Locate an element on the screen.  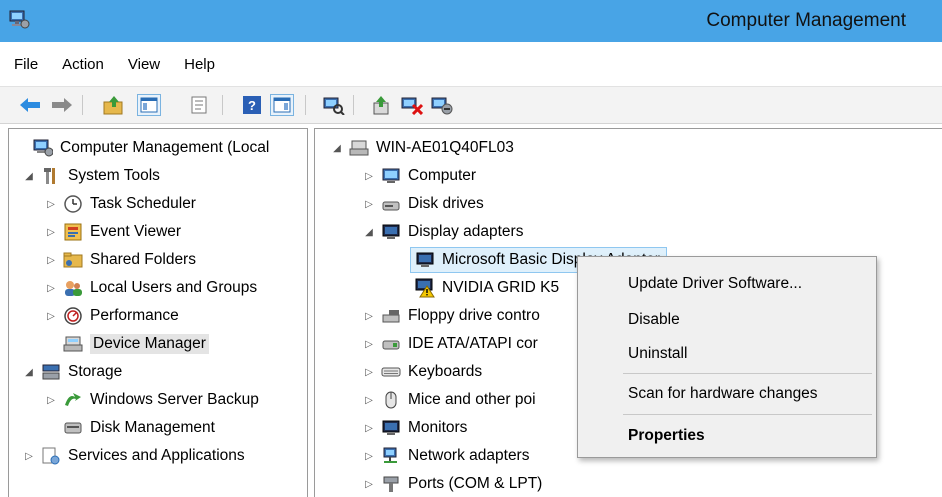
properties-icon is located at coordinates (199, 105).